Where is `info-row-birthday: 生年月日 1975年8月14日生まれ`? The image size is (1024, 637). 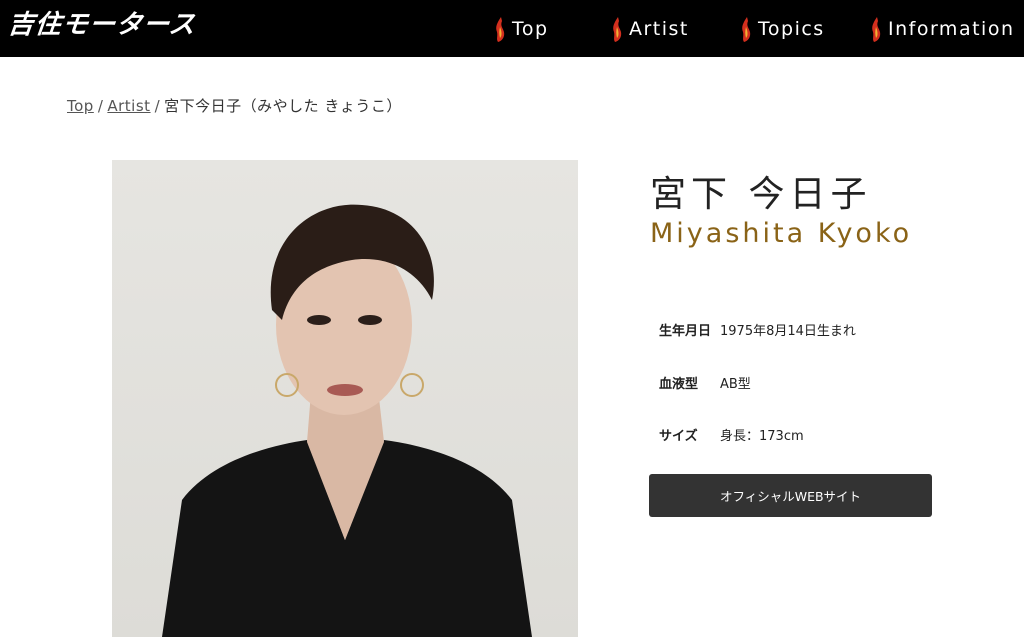
info-row-birthday: 生年月日 1975年8月14日生まれ is located at coordinates (757, 329).